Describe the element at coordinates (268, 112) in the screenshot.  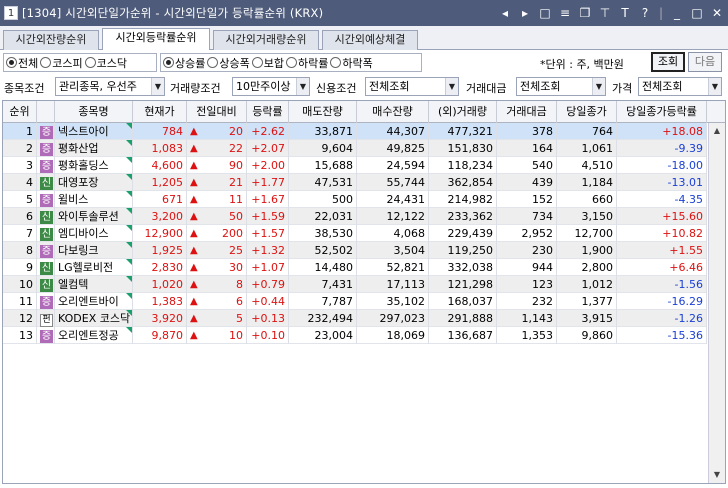
I see `col-rate: 등락률` at that location.